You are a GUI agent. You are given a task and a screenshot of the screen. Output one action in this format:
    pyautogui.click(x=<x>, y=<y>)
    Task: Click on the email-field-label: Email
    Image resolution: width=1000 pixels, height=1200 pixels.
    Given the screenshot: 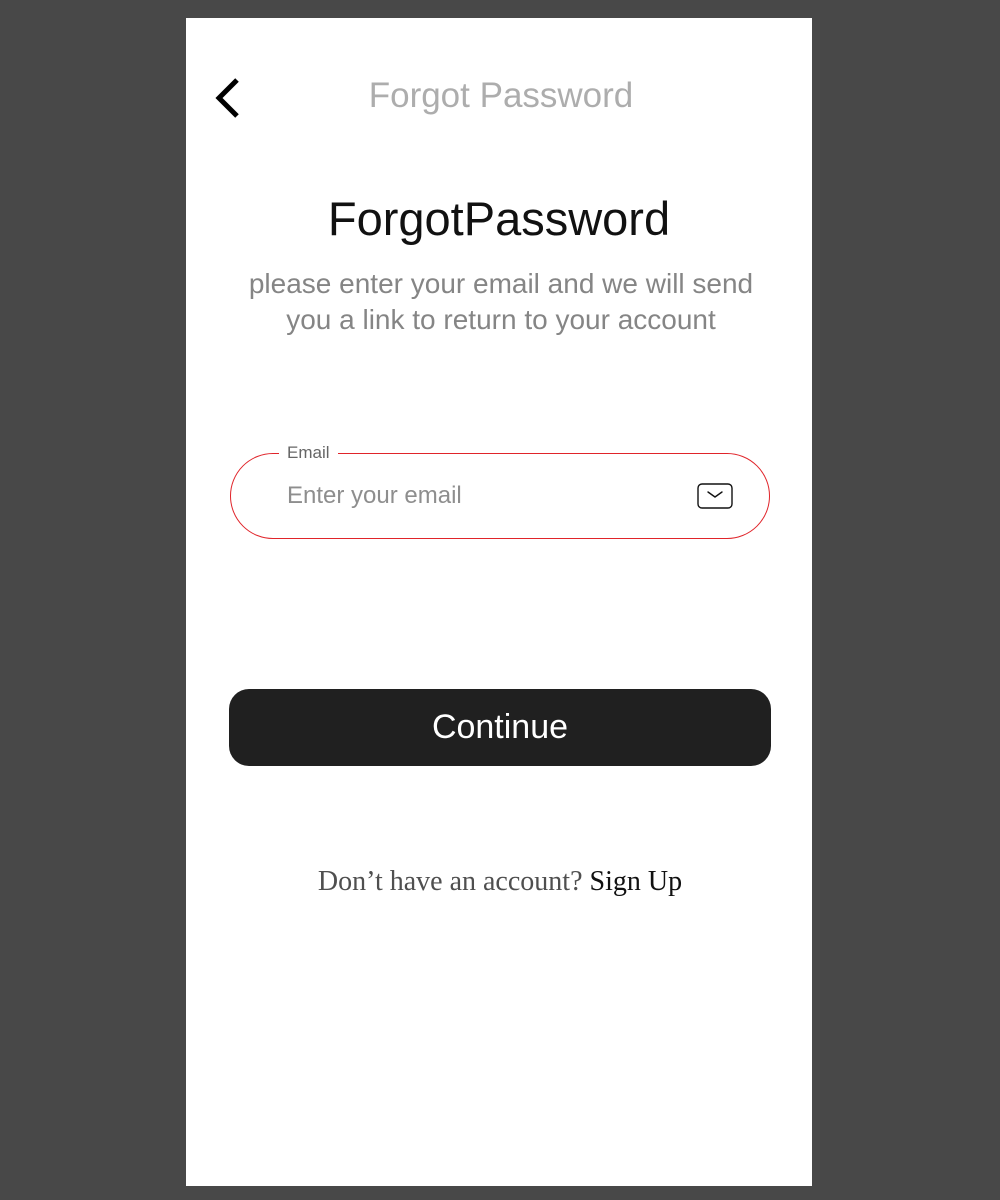 What is the action you would take?
    pyautogui.click(x=308, y=453)
    